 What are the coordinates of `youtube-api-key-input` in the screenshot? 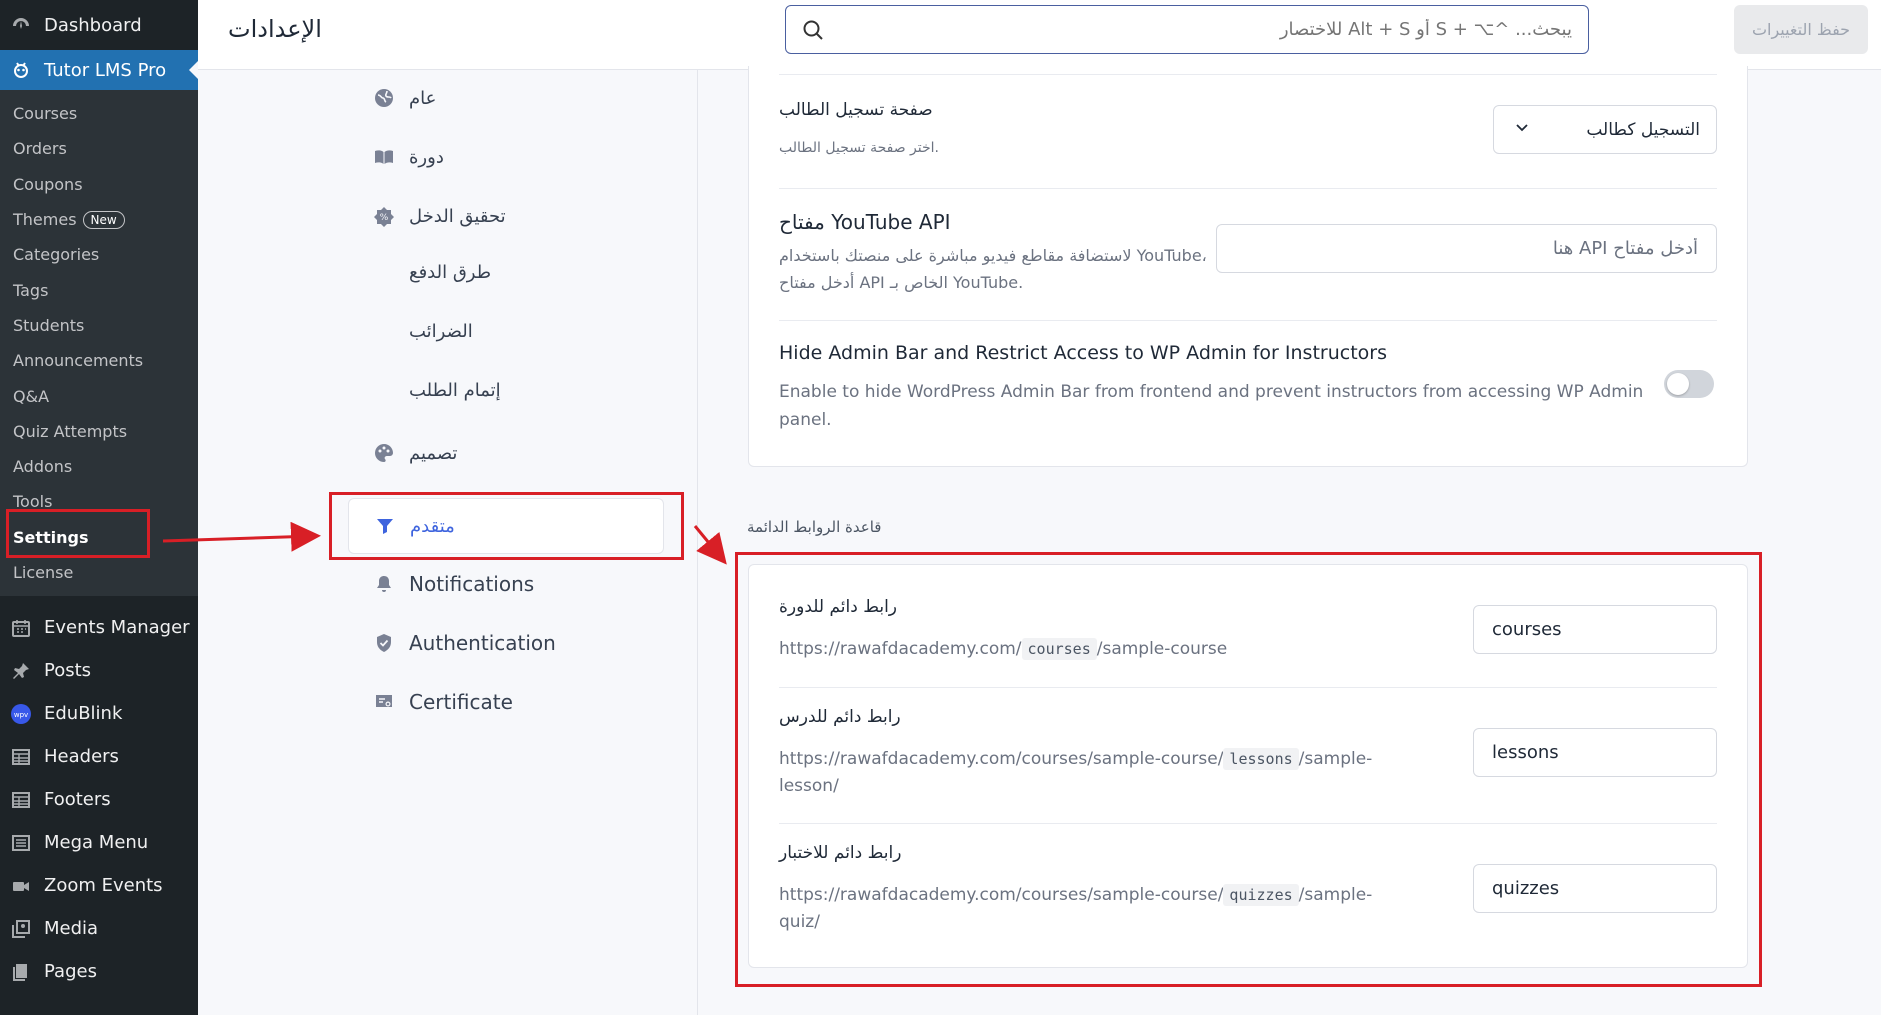 It's located at (1466, 248).